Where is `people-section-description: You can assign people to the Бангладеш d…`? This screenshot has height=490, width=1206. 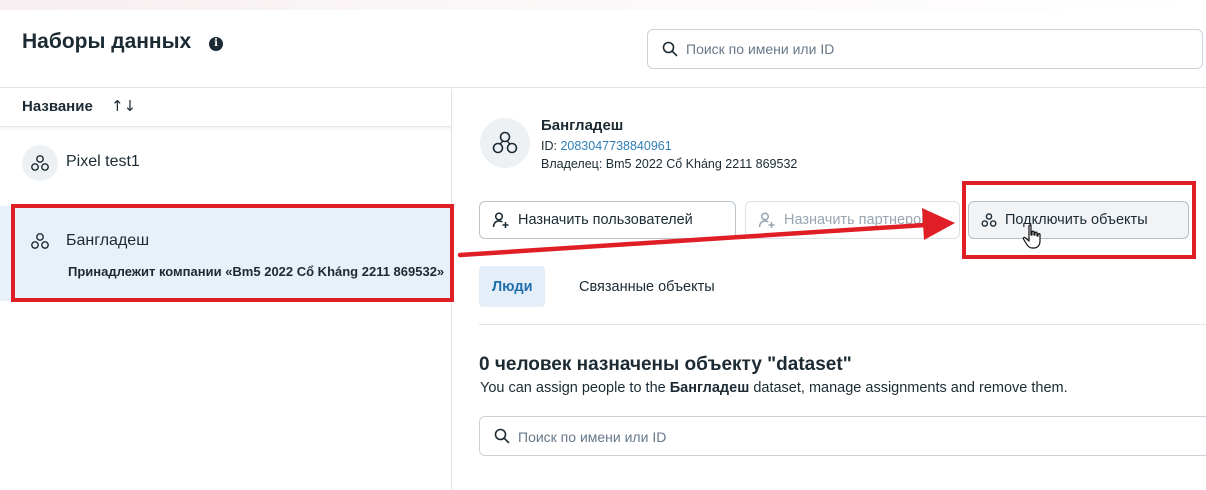 people-section-description: You can assign people to the Бангладеш d… is located at coordinates (774, 388).